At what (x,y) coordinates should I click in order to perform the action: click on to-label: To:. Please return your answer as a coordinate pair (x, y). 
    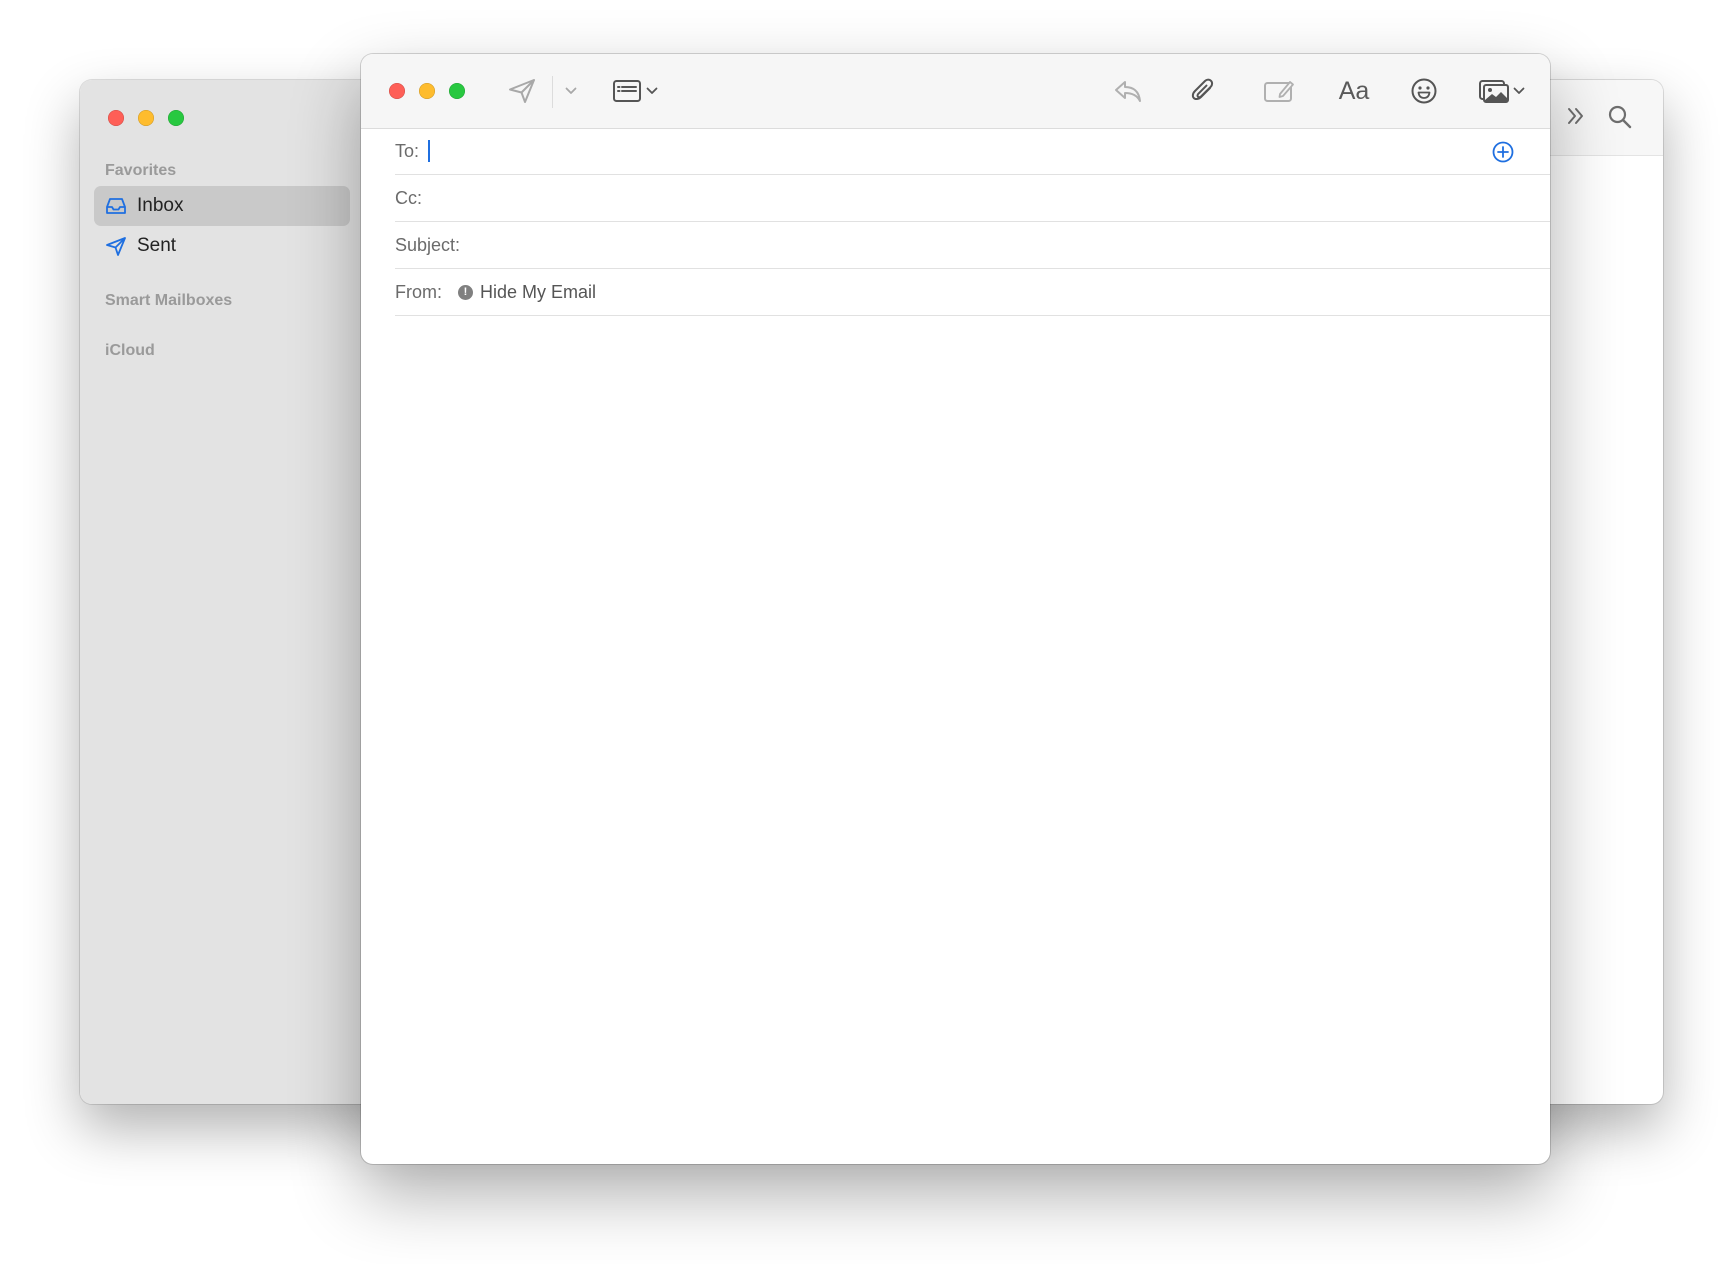
    Looking at the image, I should click on (407, 150).